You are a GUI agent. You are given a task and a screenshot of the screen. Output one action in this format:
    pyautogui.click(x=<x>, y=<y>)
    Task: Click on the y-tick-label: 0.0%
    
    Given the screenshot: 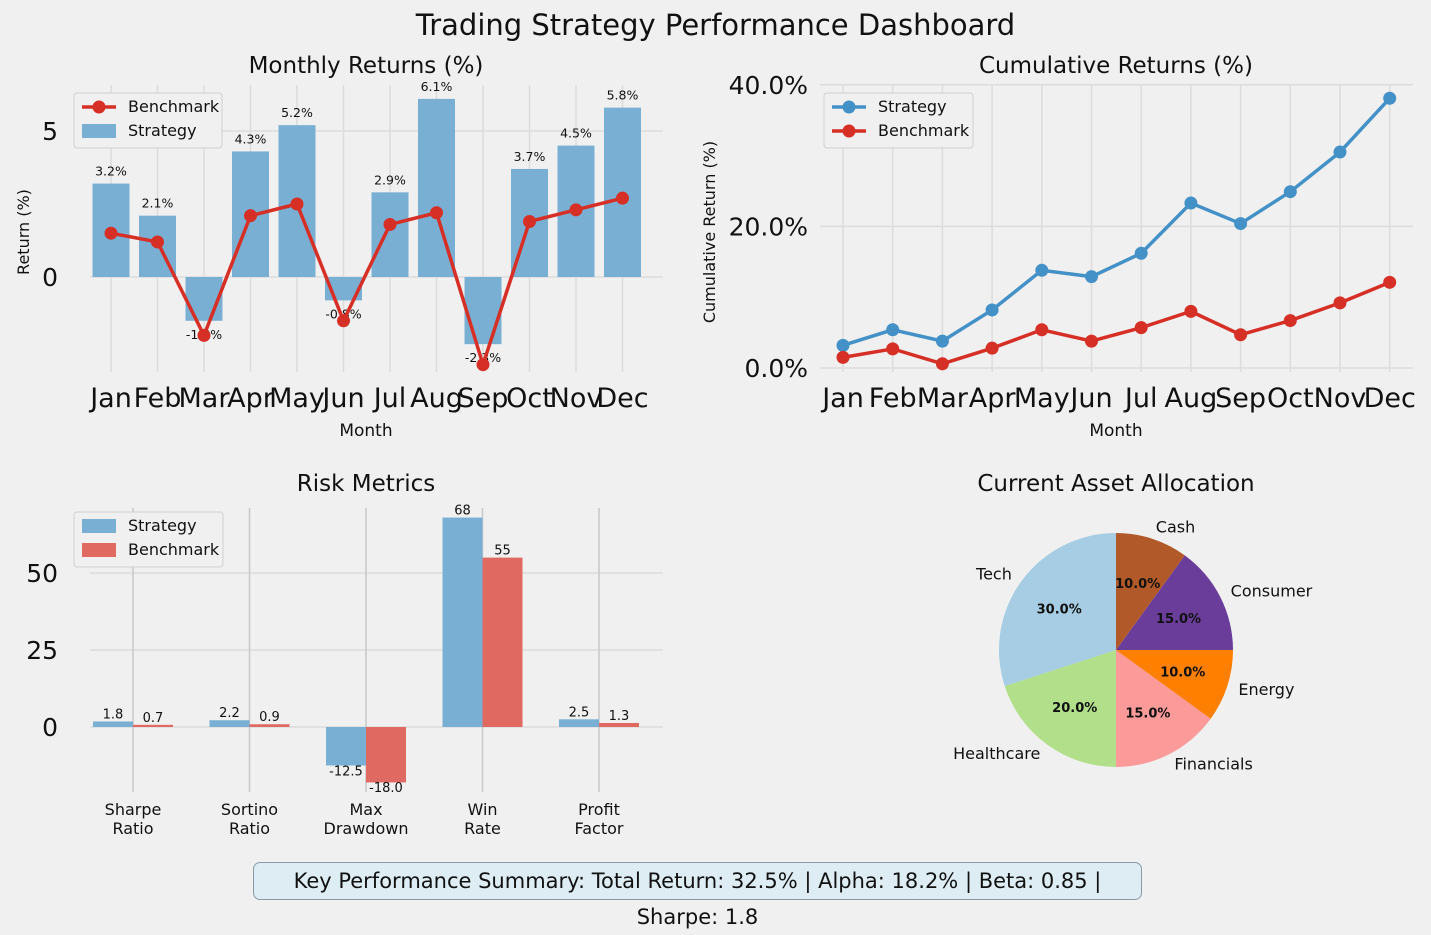 What is the action you would take?
    pyautogui.click(x=776, y=368)
    